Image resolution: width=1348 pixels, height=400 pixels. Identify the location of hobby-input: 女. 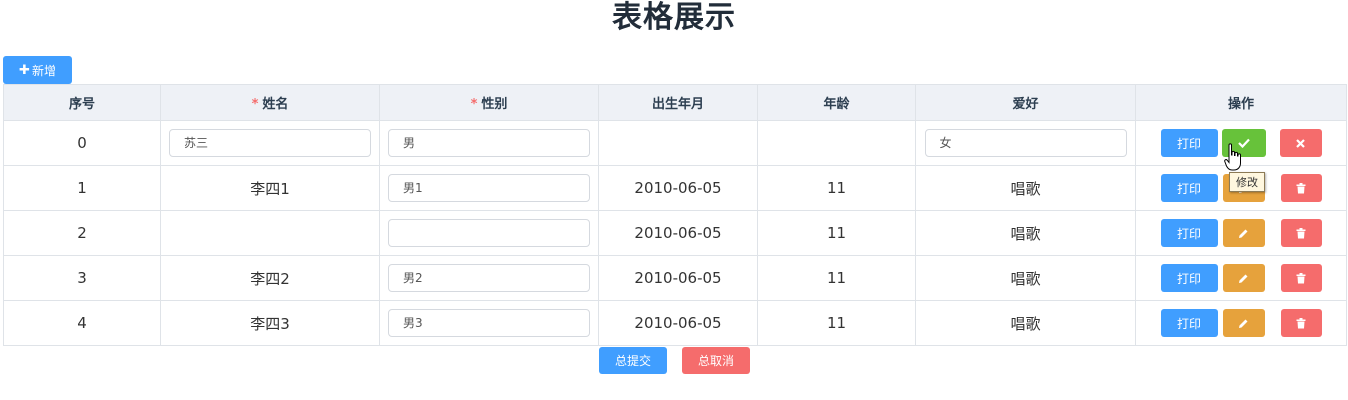
(1025, 143).